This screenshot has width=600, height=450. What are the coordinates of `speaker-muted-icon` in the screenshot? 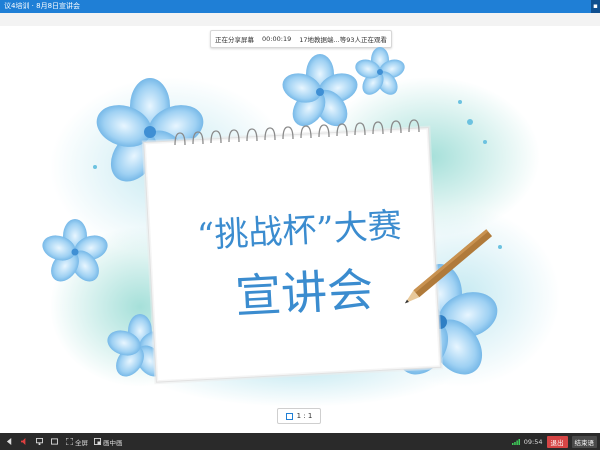 It's located at (23, 441).